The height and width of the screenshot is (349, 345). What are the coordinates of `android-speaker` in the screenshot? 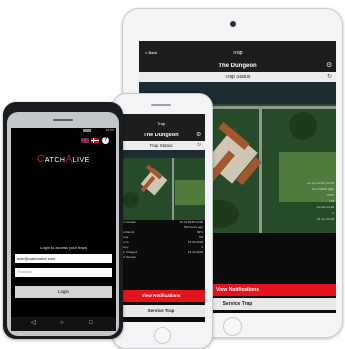 It's located at (63, 120).